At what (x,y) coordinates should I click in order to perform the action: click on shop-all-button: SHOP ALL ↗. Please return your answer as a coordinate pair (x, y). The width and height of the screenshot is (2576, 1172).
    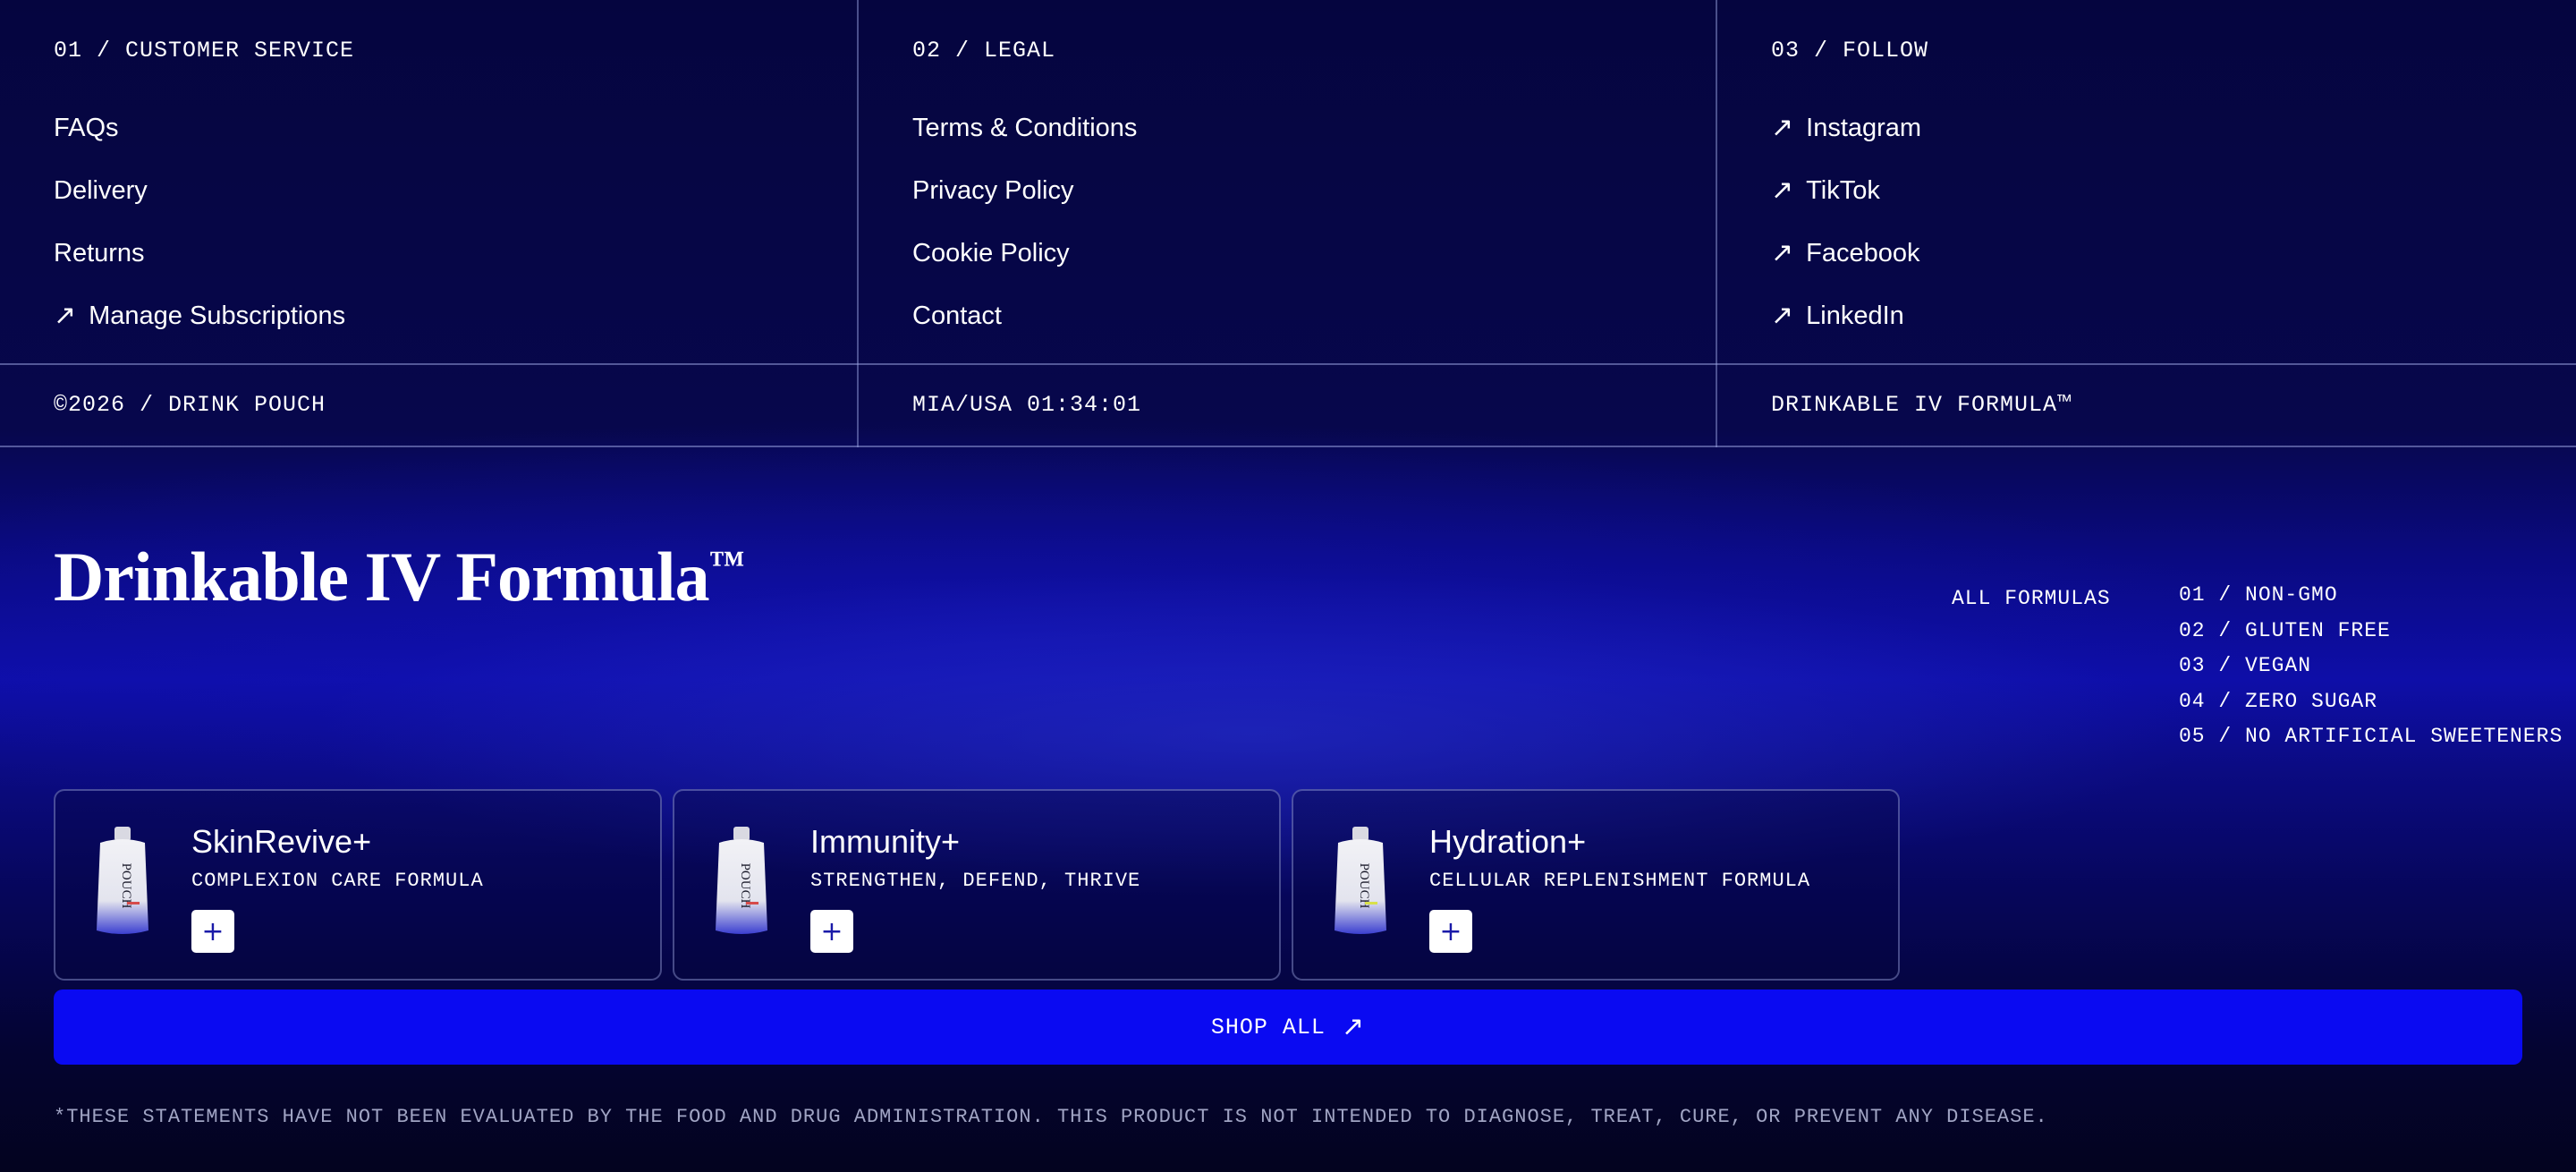
    Looking at the image, I should click on (1288, 1027).